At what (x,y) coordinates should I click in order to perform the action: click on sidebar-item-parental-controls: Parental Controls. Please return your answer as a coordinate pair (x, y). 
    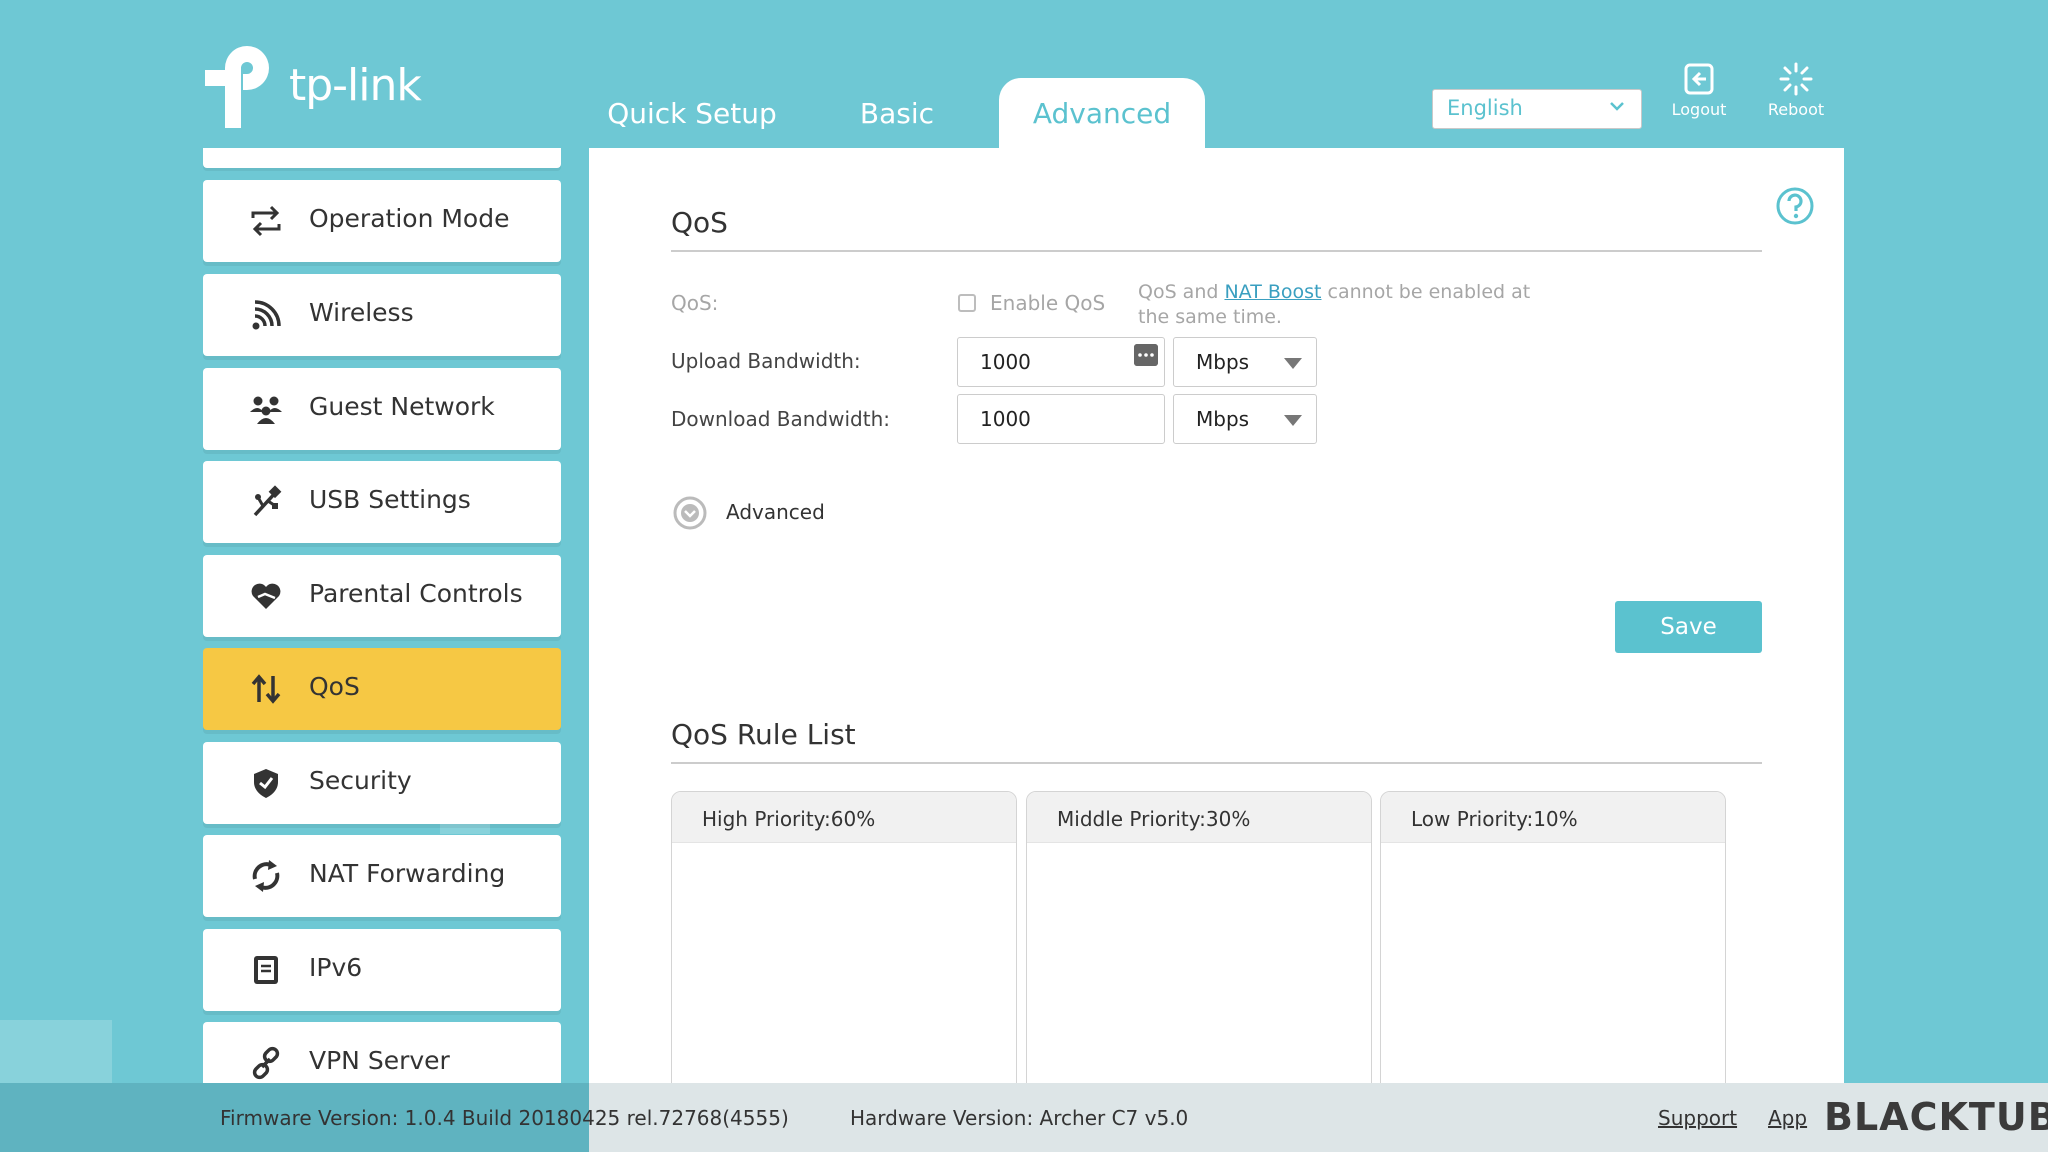
    Looking at the image, I should click on (382, 596).